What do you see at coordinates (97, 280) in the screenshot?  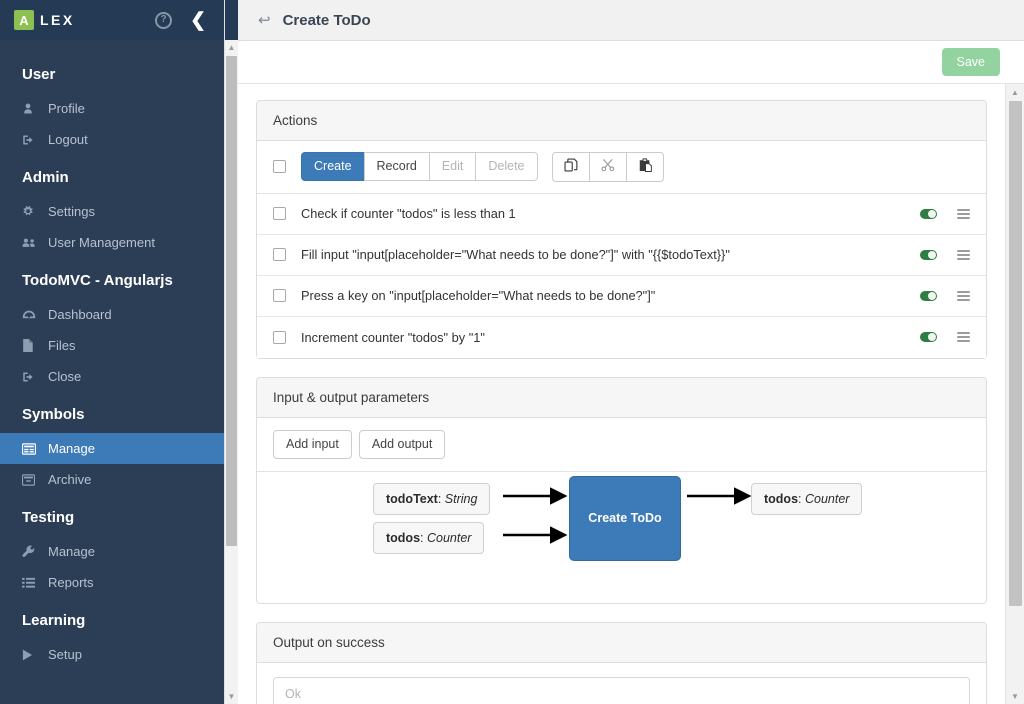 I see `sidebar-section-header: TodoMVC - Angularjs` at bounding box center [97, 280].